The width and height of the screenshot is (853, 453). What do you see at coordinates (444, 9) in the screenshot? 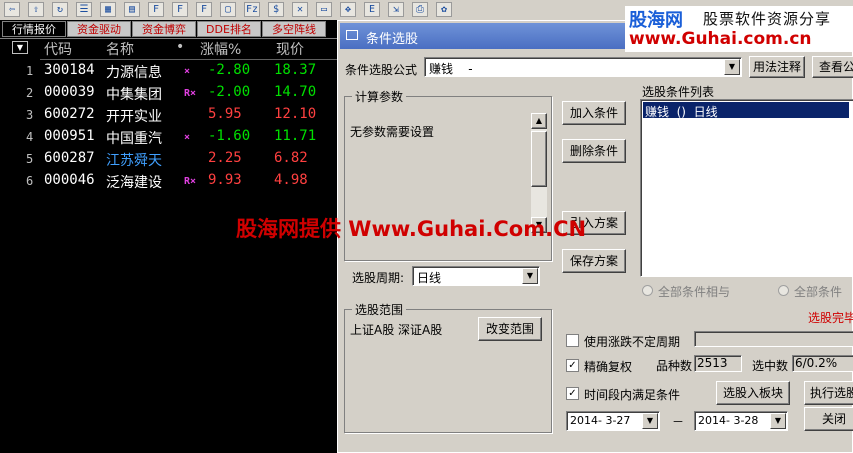
I see `gear-icon: ✿` at bounding box center [444, 9].